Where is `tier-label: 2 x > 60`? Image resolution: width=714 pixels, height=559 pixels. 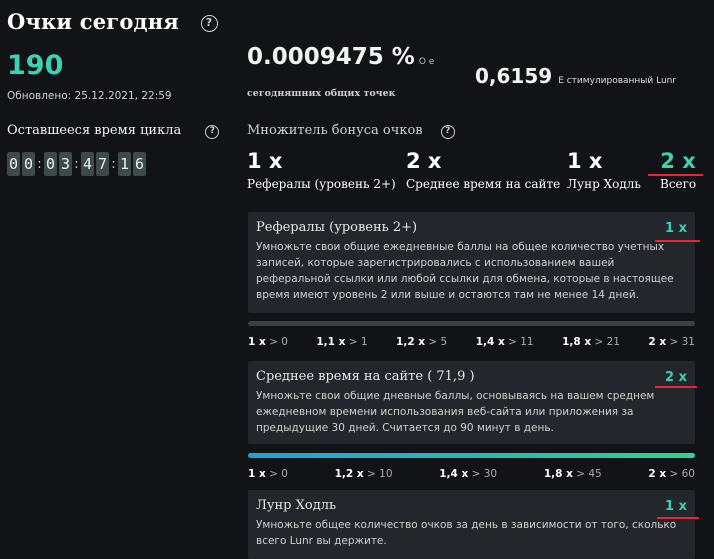 tier-label: 2 x > 60 is located at coordinates (671, 474).